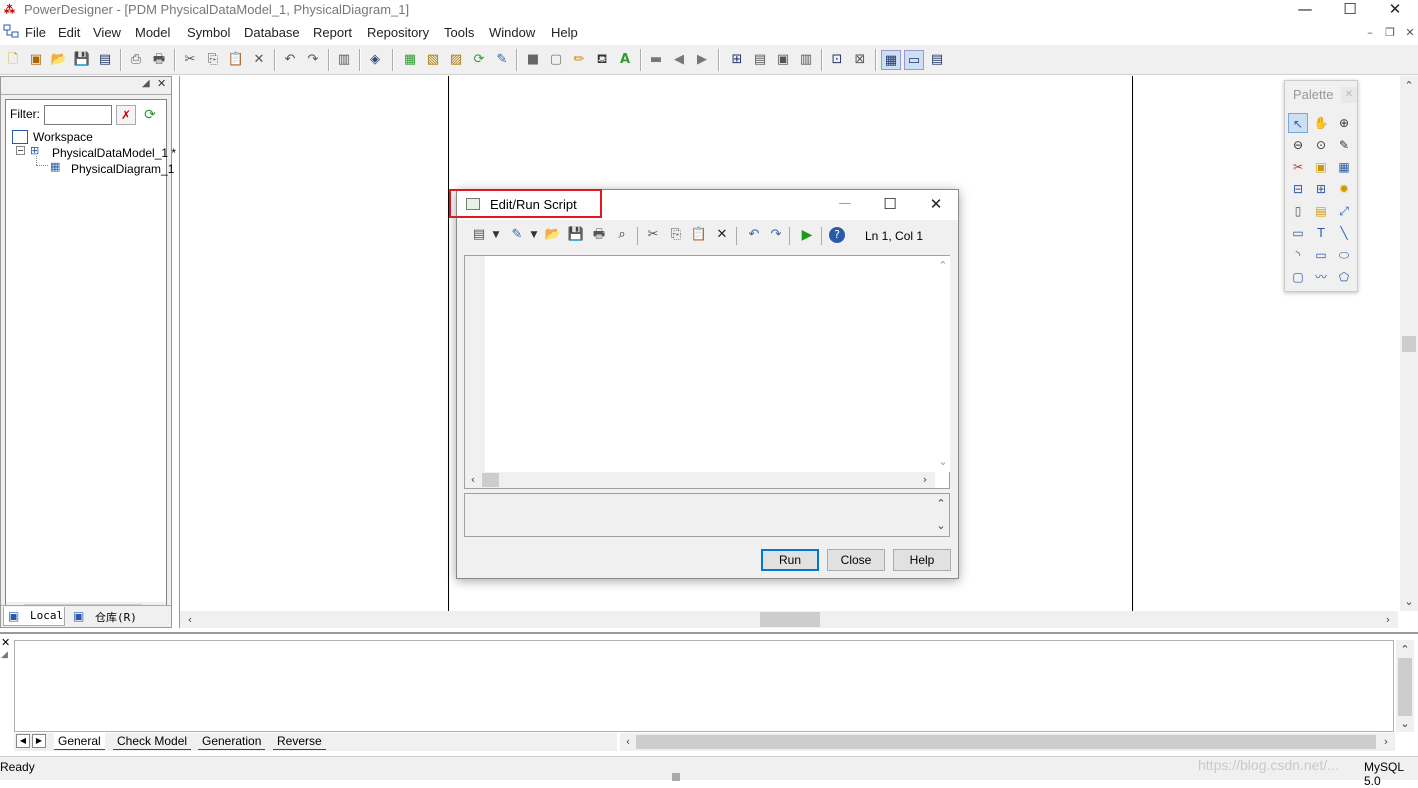 This screenshot has height=788, width=1418. What do you see at coordinates (1395, 10) in the screenshot?
I see `close-button: ✕` at bounding box center [1395, 10].